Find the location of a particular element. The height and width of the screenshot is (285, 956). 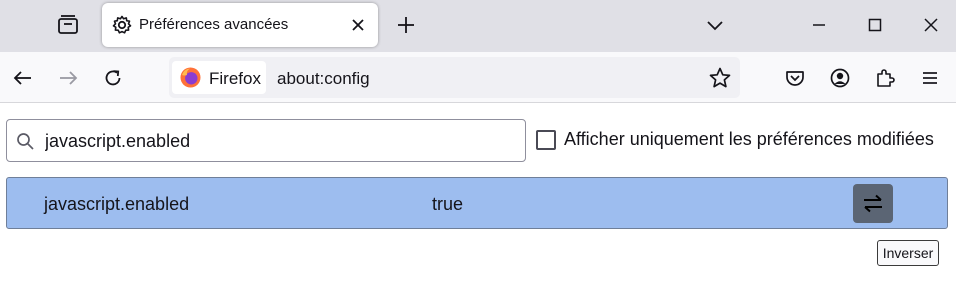

account-icon is located at coordinates (840, 78).